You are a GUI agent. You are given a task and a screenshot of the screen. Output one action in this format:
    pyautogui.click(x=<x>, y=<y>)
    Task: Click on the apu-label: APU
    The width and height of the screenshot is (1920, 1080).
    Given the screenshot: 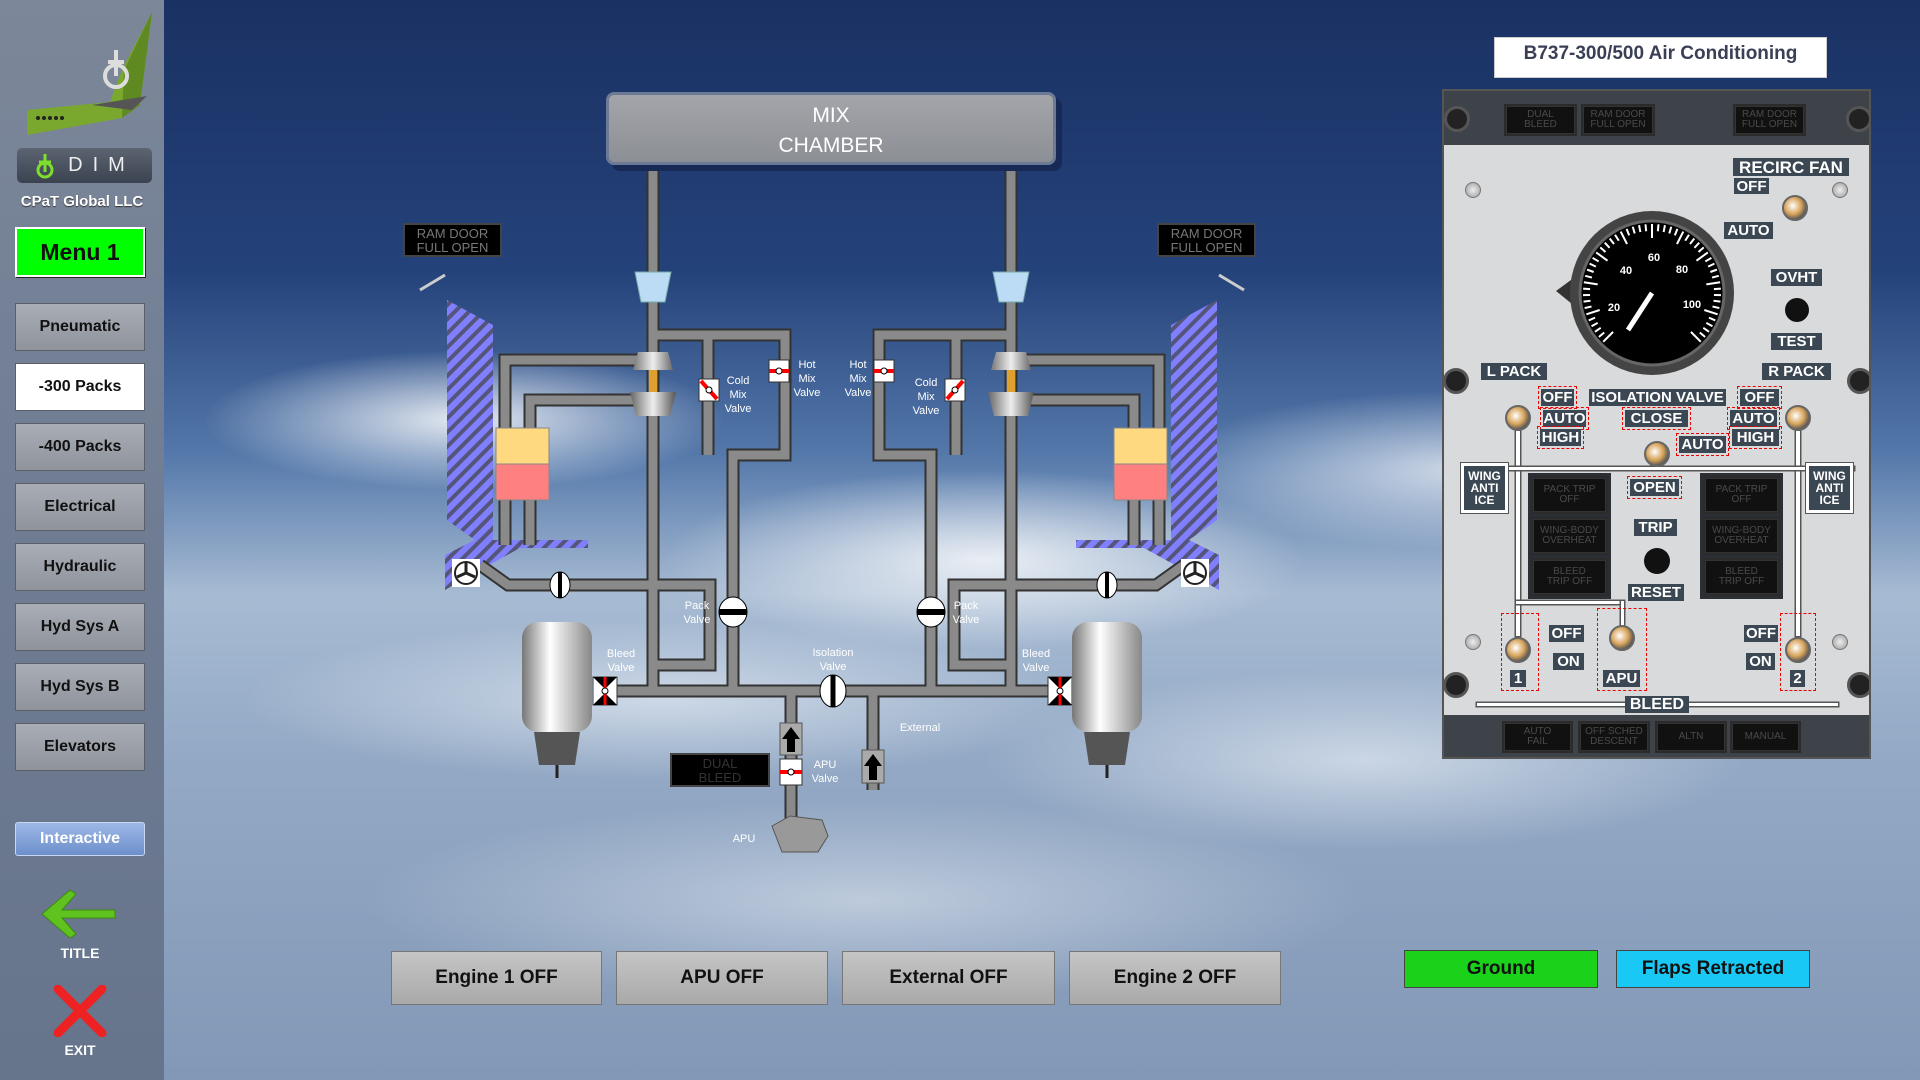 What is the action you would take?
    pyautogui.click(x=744, y=839)
    